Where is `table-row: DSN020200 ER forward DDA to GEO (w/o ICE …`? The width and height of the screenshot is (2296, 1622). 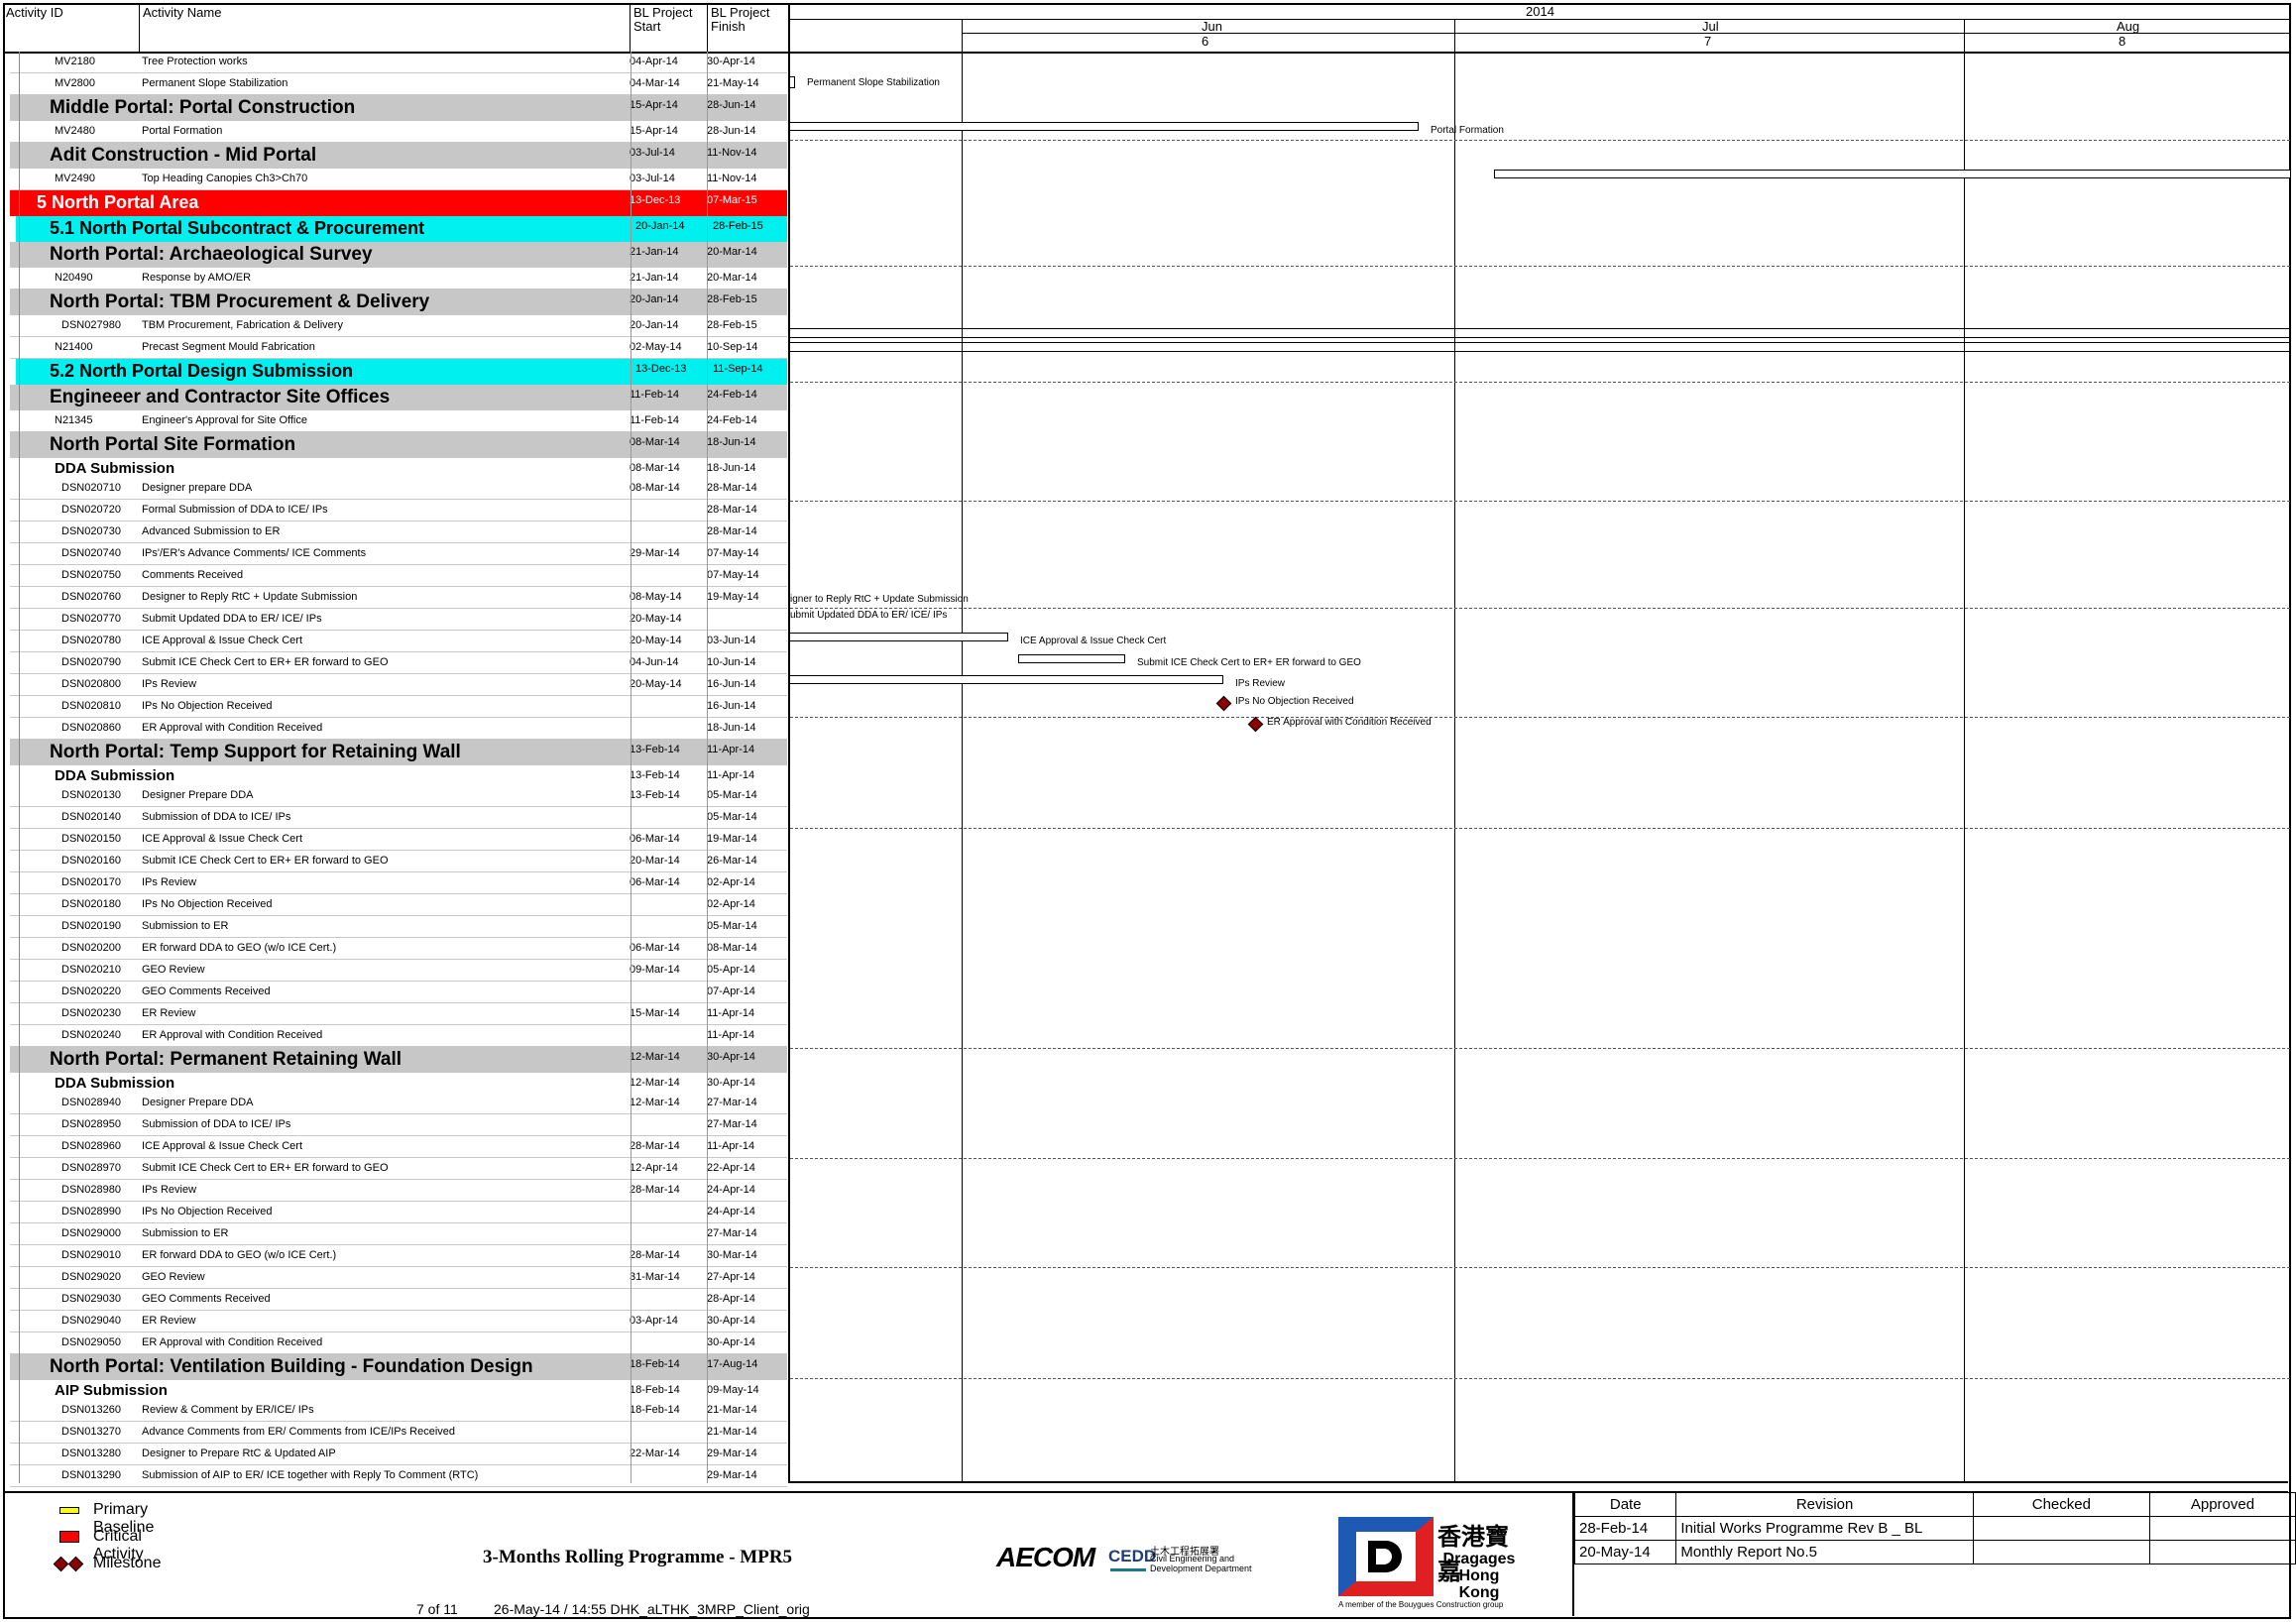
table-row: DSN020200 ER forward DDA to GEO (w/o ICE … is located at coordinates (399, 949).